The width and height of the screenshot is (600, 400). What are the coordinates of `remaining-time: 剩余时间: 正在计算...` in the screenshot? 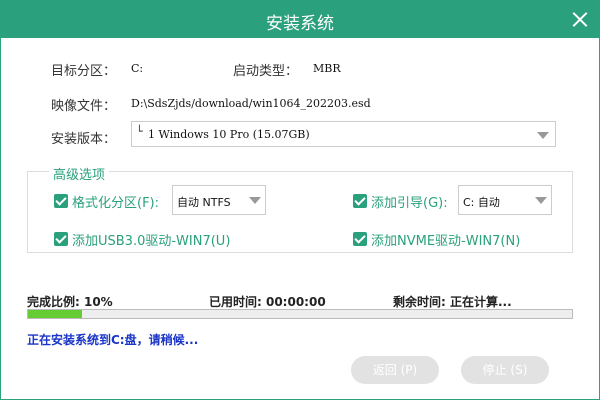 It's located at (452, 302).